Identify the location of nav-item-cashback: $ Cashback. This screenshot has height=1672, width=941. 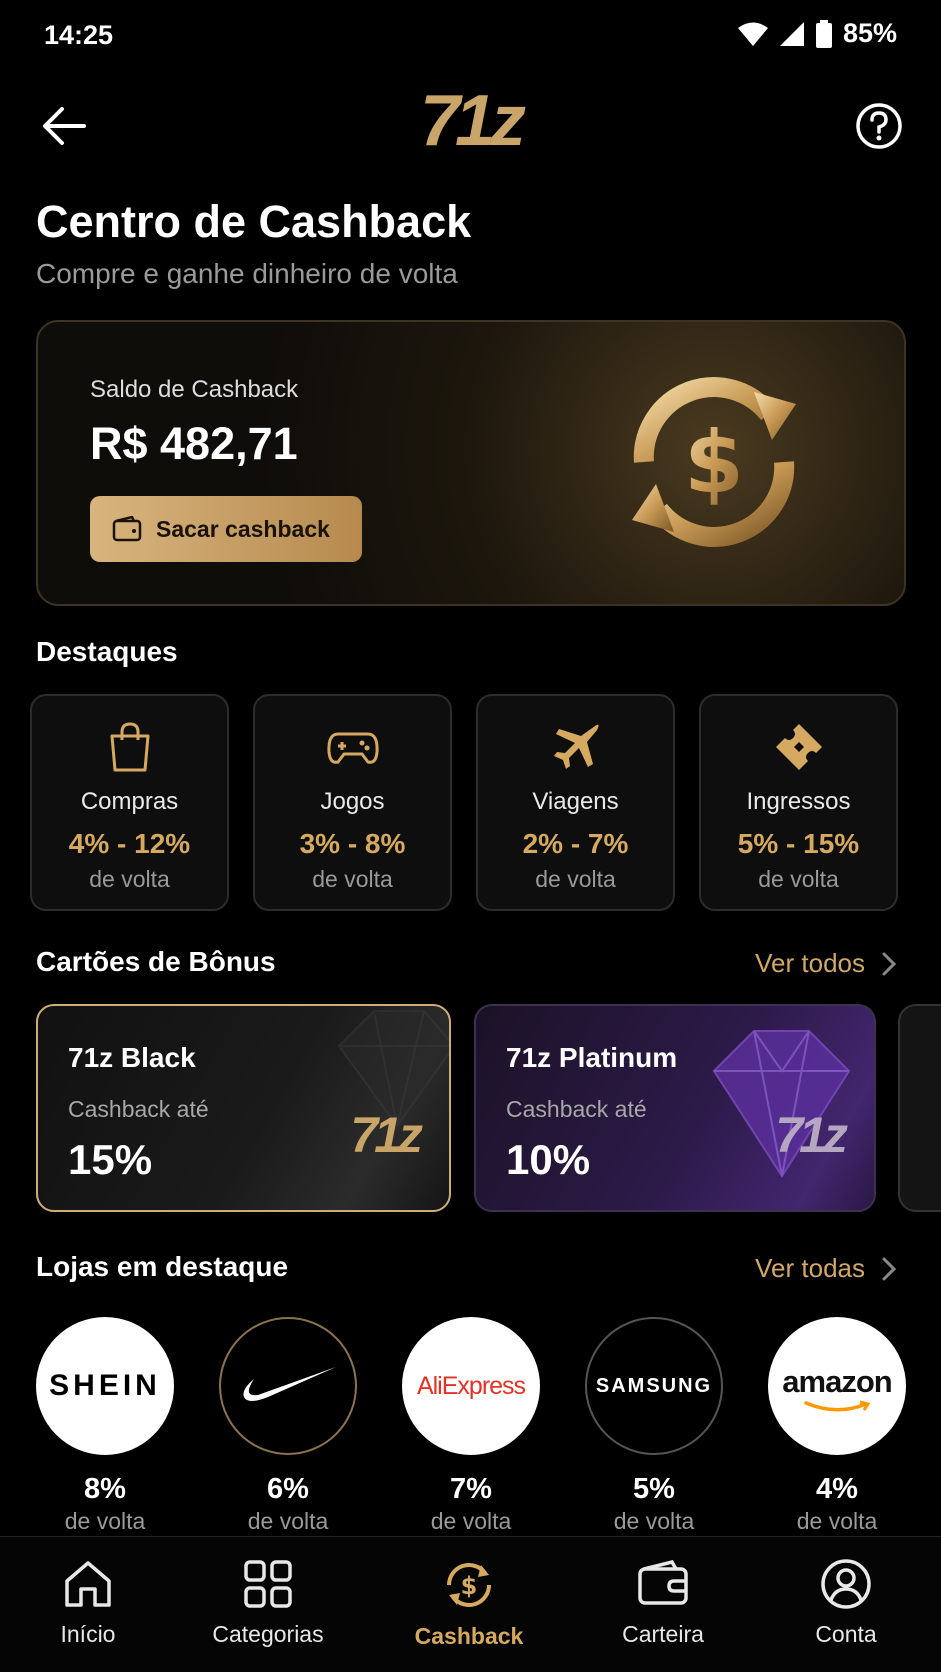
(469, 1603).